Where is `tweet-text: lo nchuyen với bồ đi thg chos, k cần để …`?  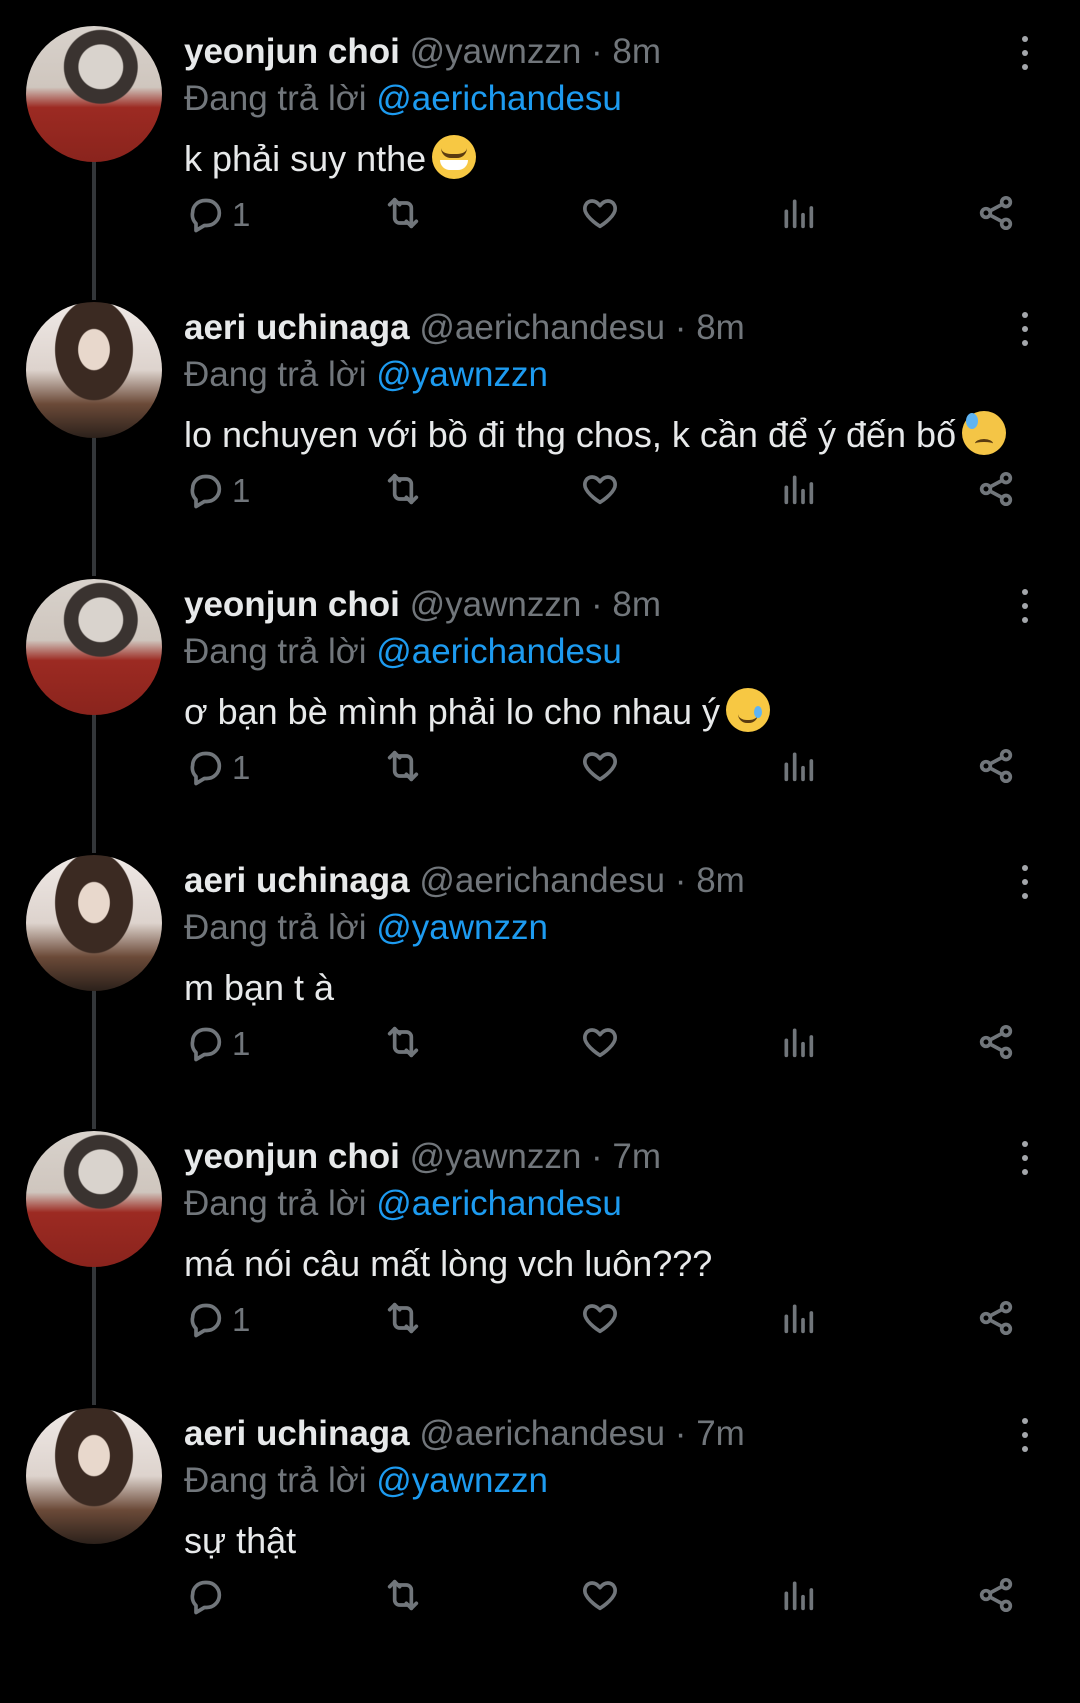
tweet-text: lo nchuyen với bồ đi thg chos, k cần để … is located at coordinates (619, 435).